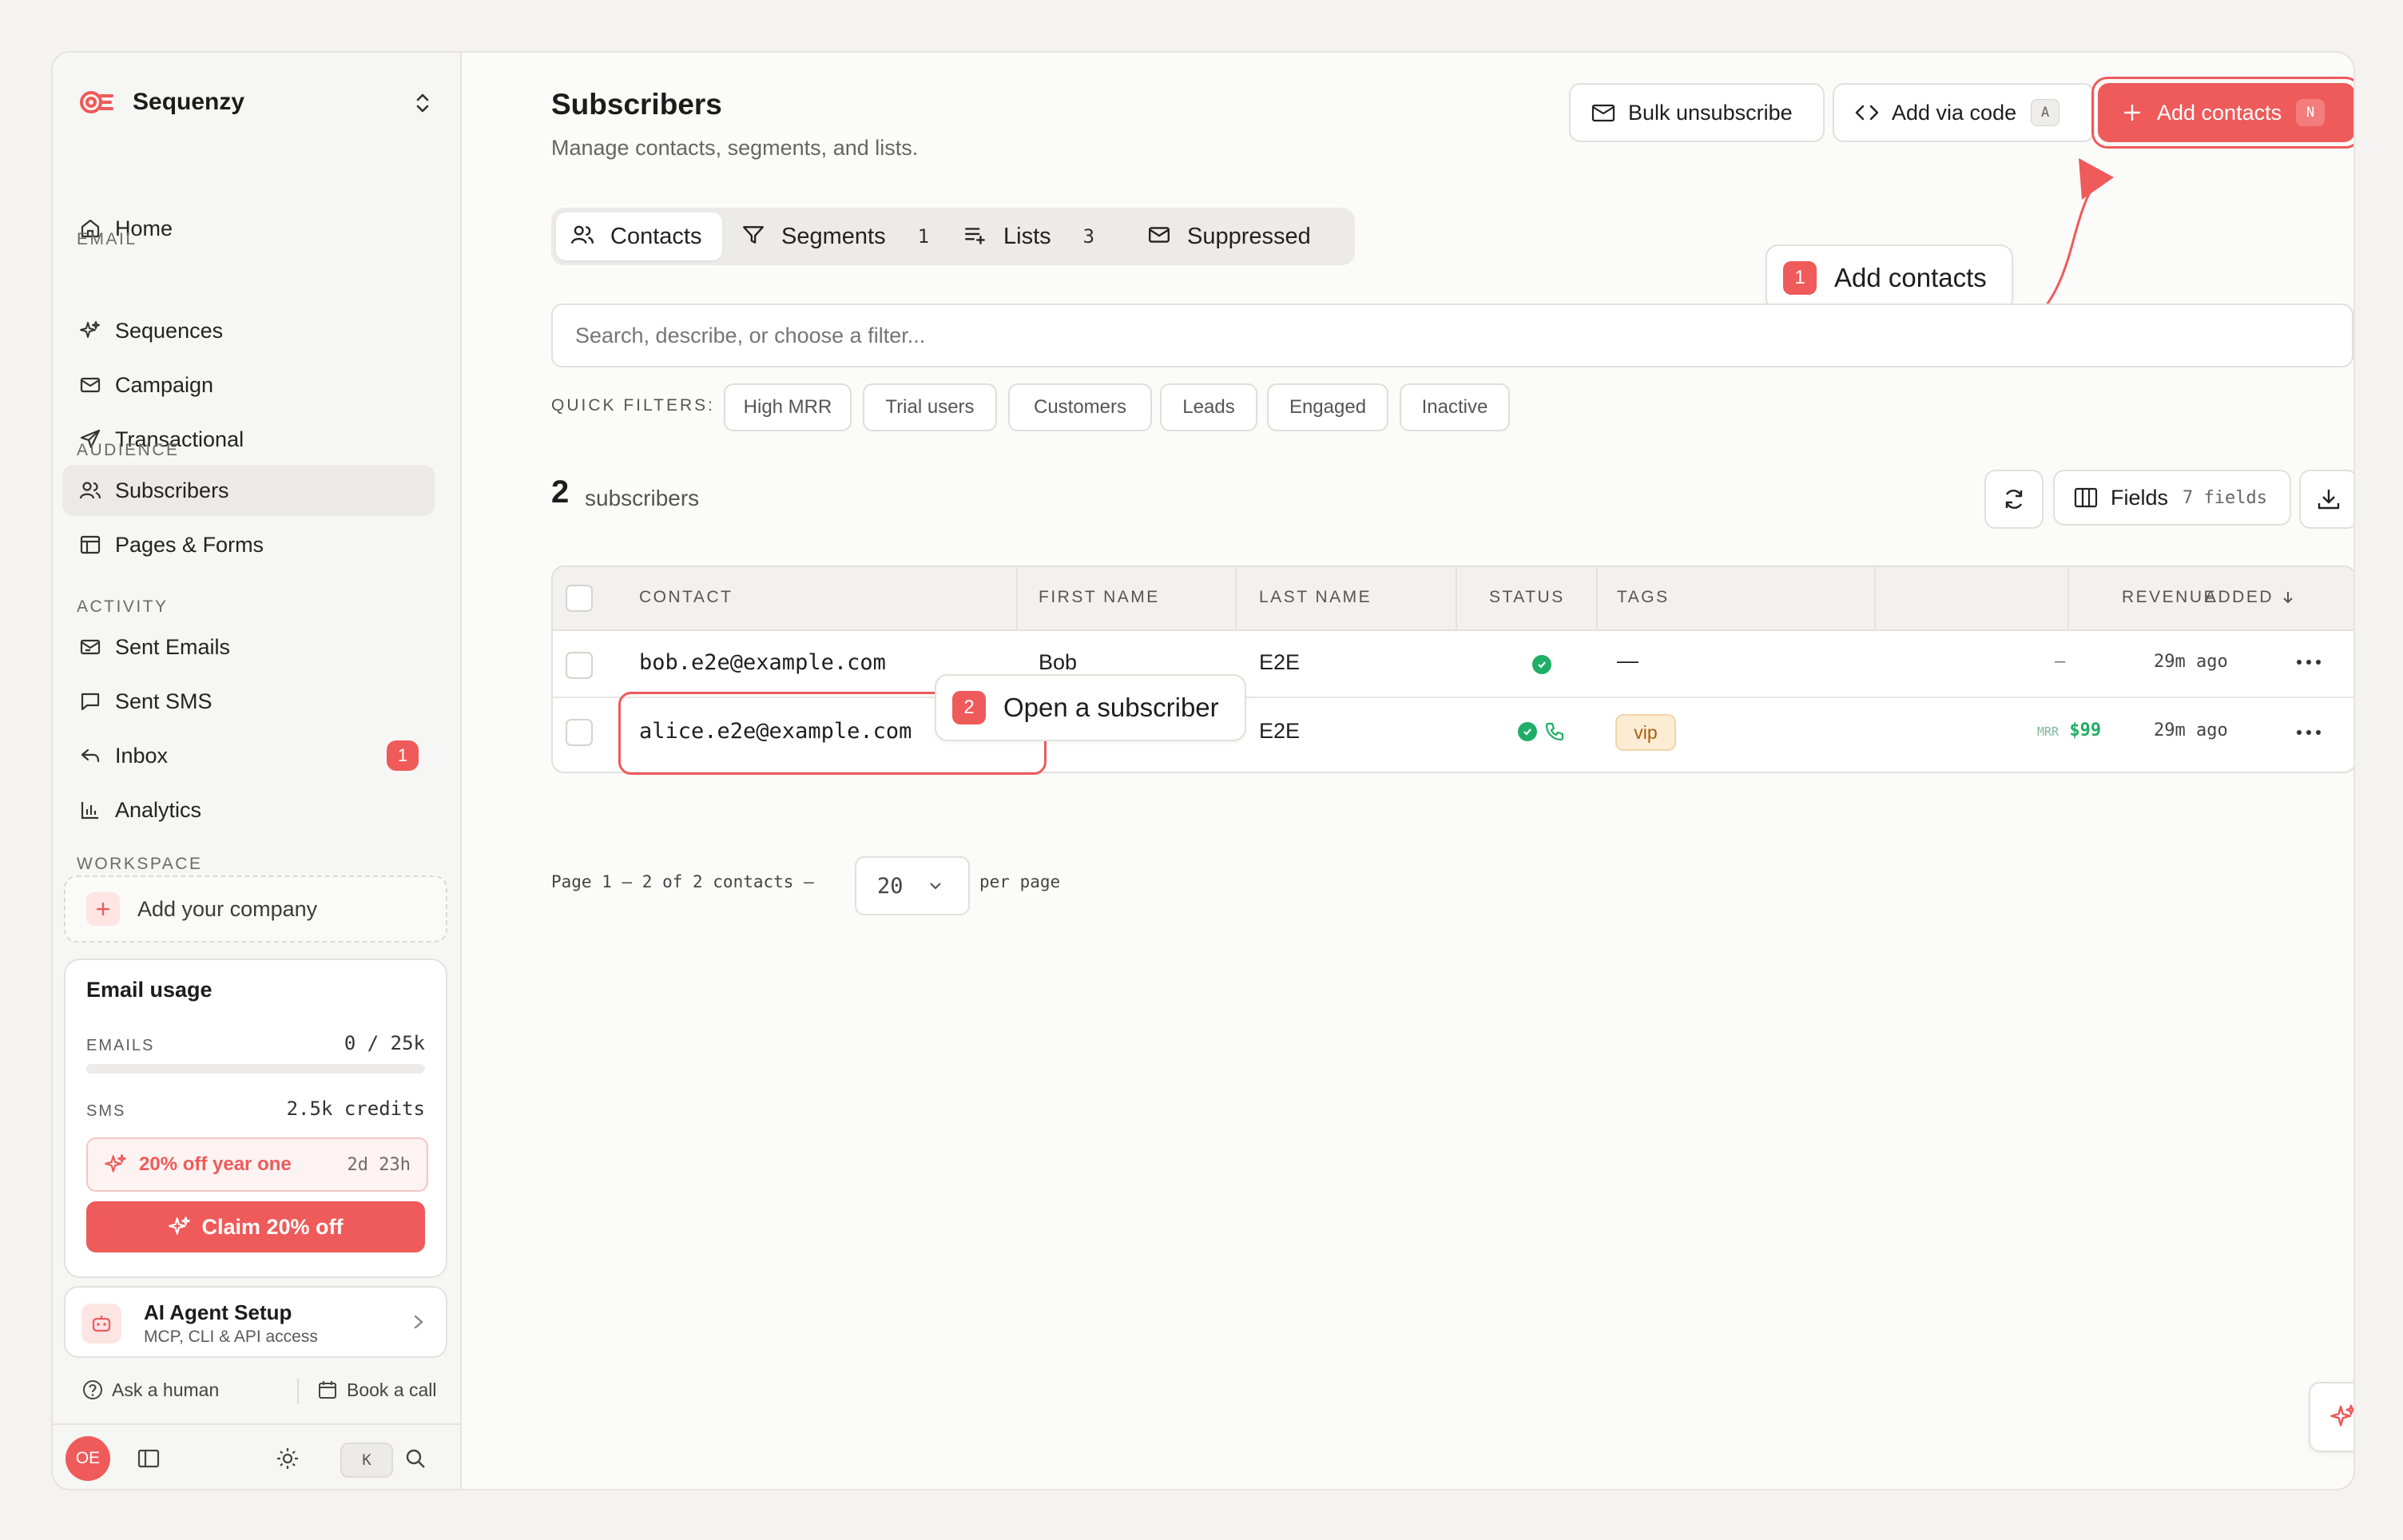 Image resolution: width=2403 pixels, height=1540 pixels. Describe the element at coordinates (2225, 497) in the screenshot. I see `fields-count: 7 fields` at that location.